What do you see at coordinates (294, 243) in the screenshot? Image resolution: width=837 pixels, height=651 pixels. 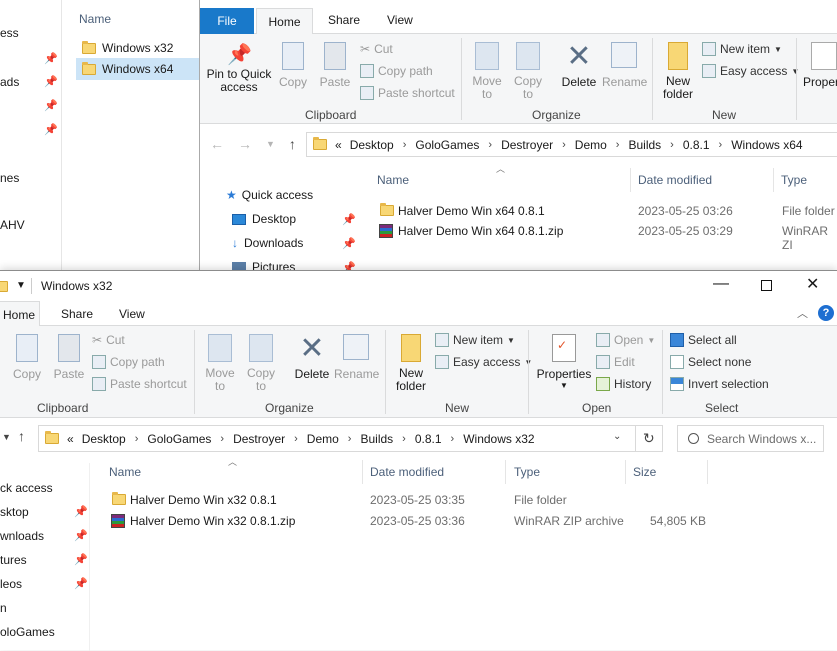 I see `nav-downloads: ↓ Downloads 📌` at bounding box center [294, 243].